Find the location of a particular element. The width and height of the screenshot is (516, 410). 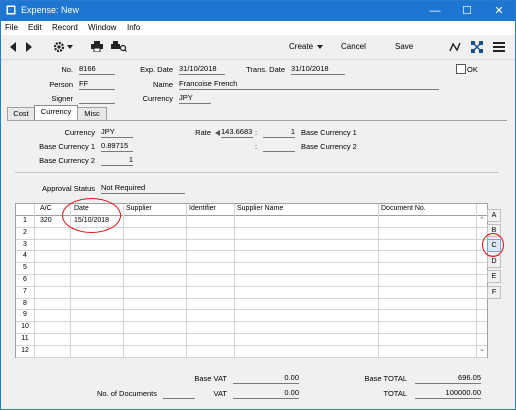

col-supplier-header: Supplier is located at coordinates (139, 209).